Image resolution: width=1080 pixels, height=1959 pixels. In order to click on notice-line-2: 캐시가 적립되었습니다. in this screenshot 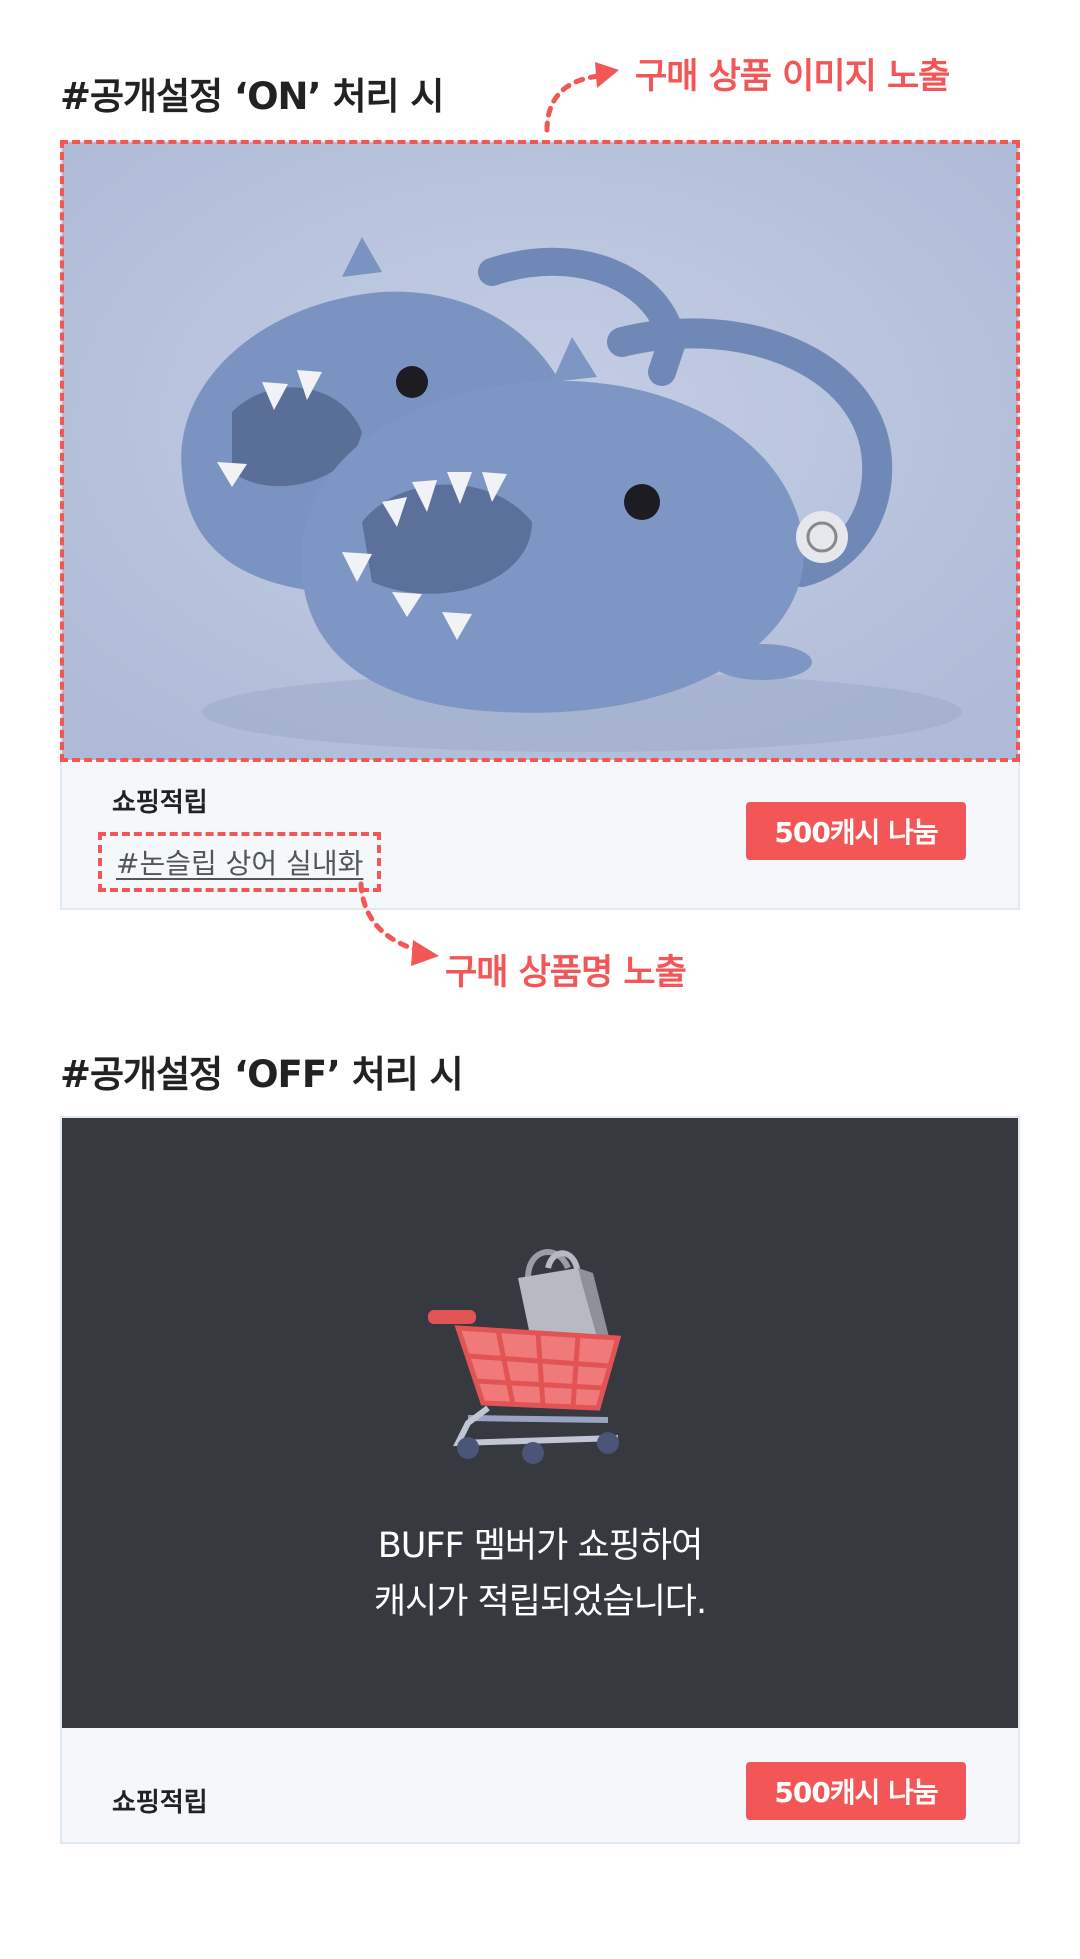, I will do `click(540, 1602)`.